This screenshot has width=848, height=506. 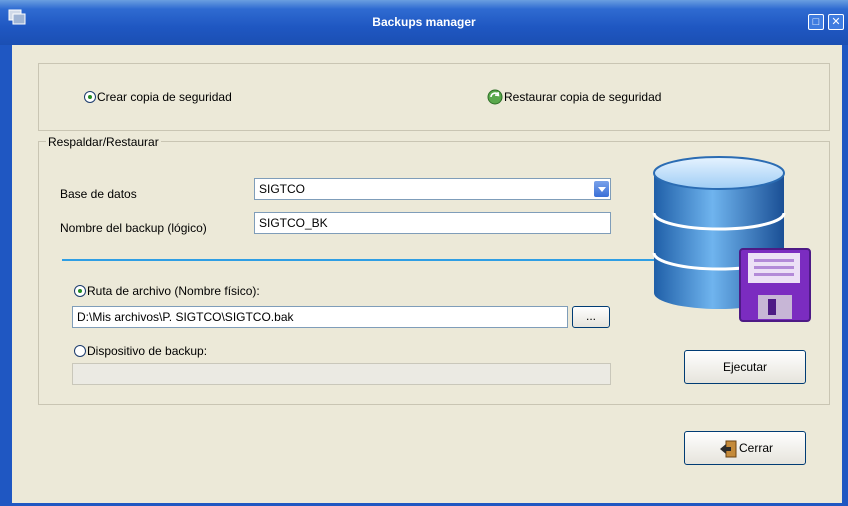 What do you see at coordinates (432, 189) in the screenshot?
I see `database-select: SIGTCO` at bounding box center [432, 189].